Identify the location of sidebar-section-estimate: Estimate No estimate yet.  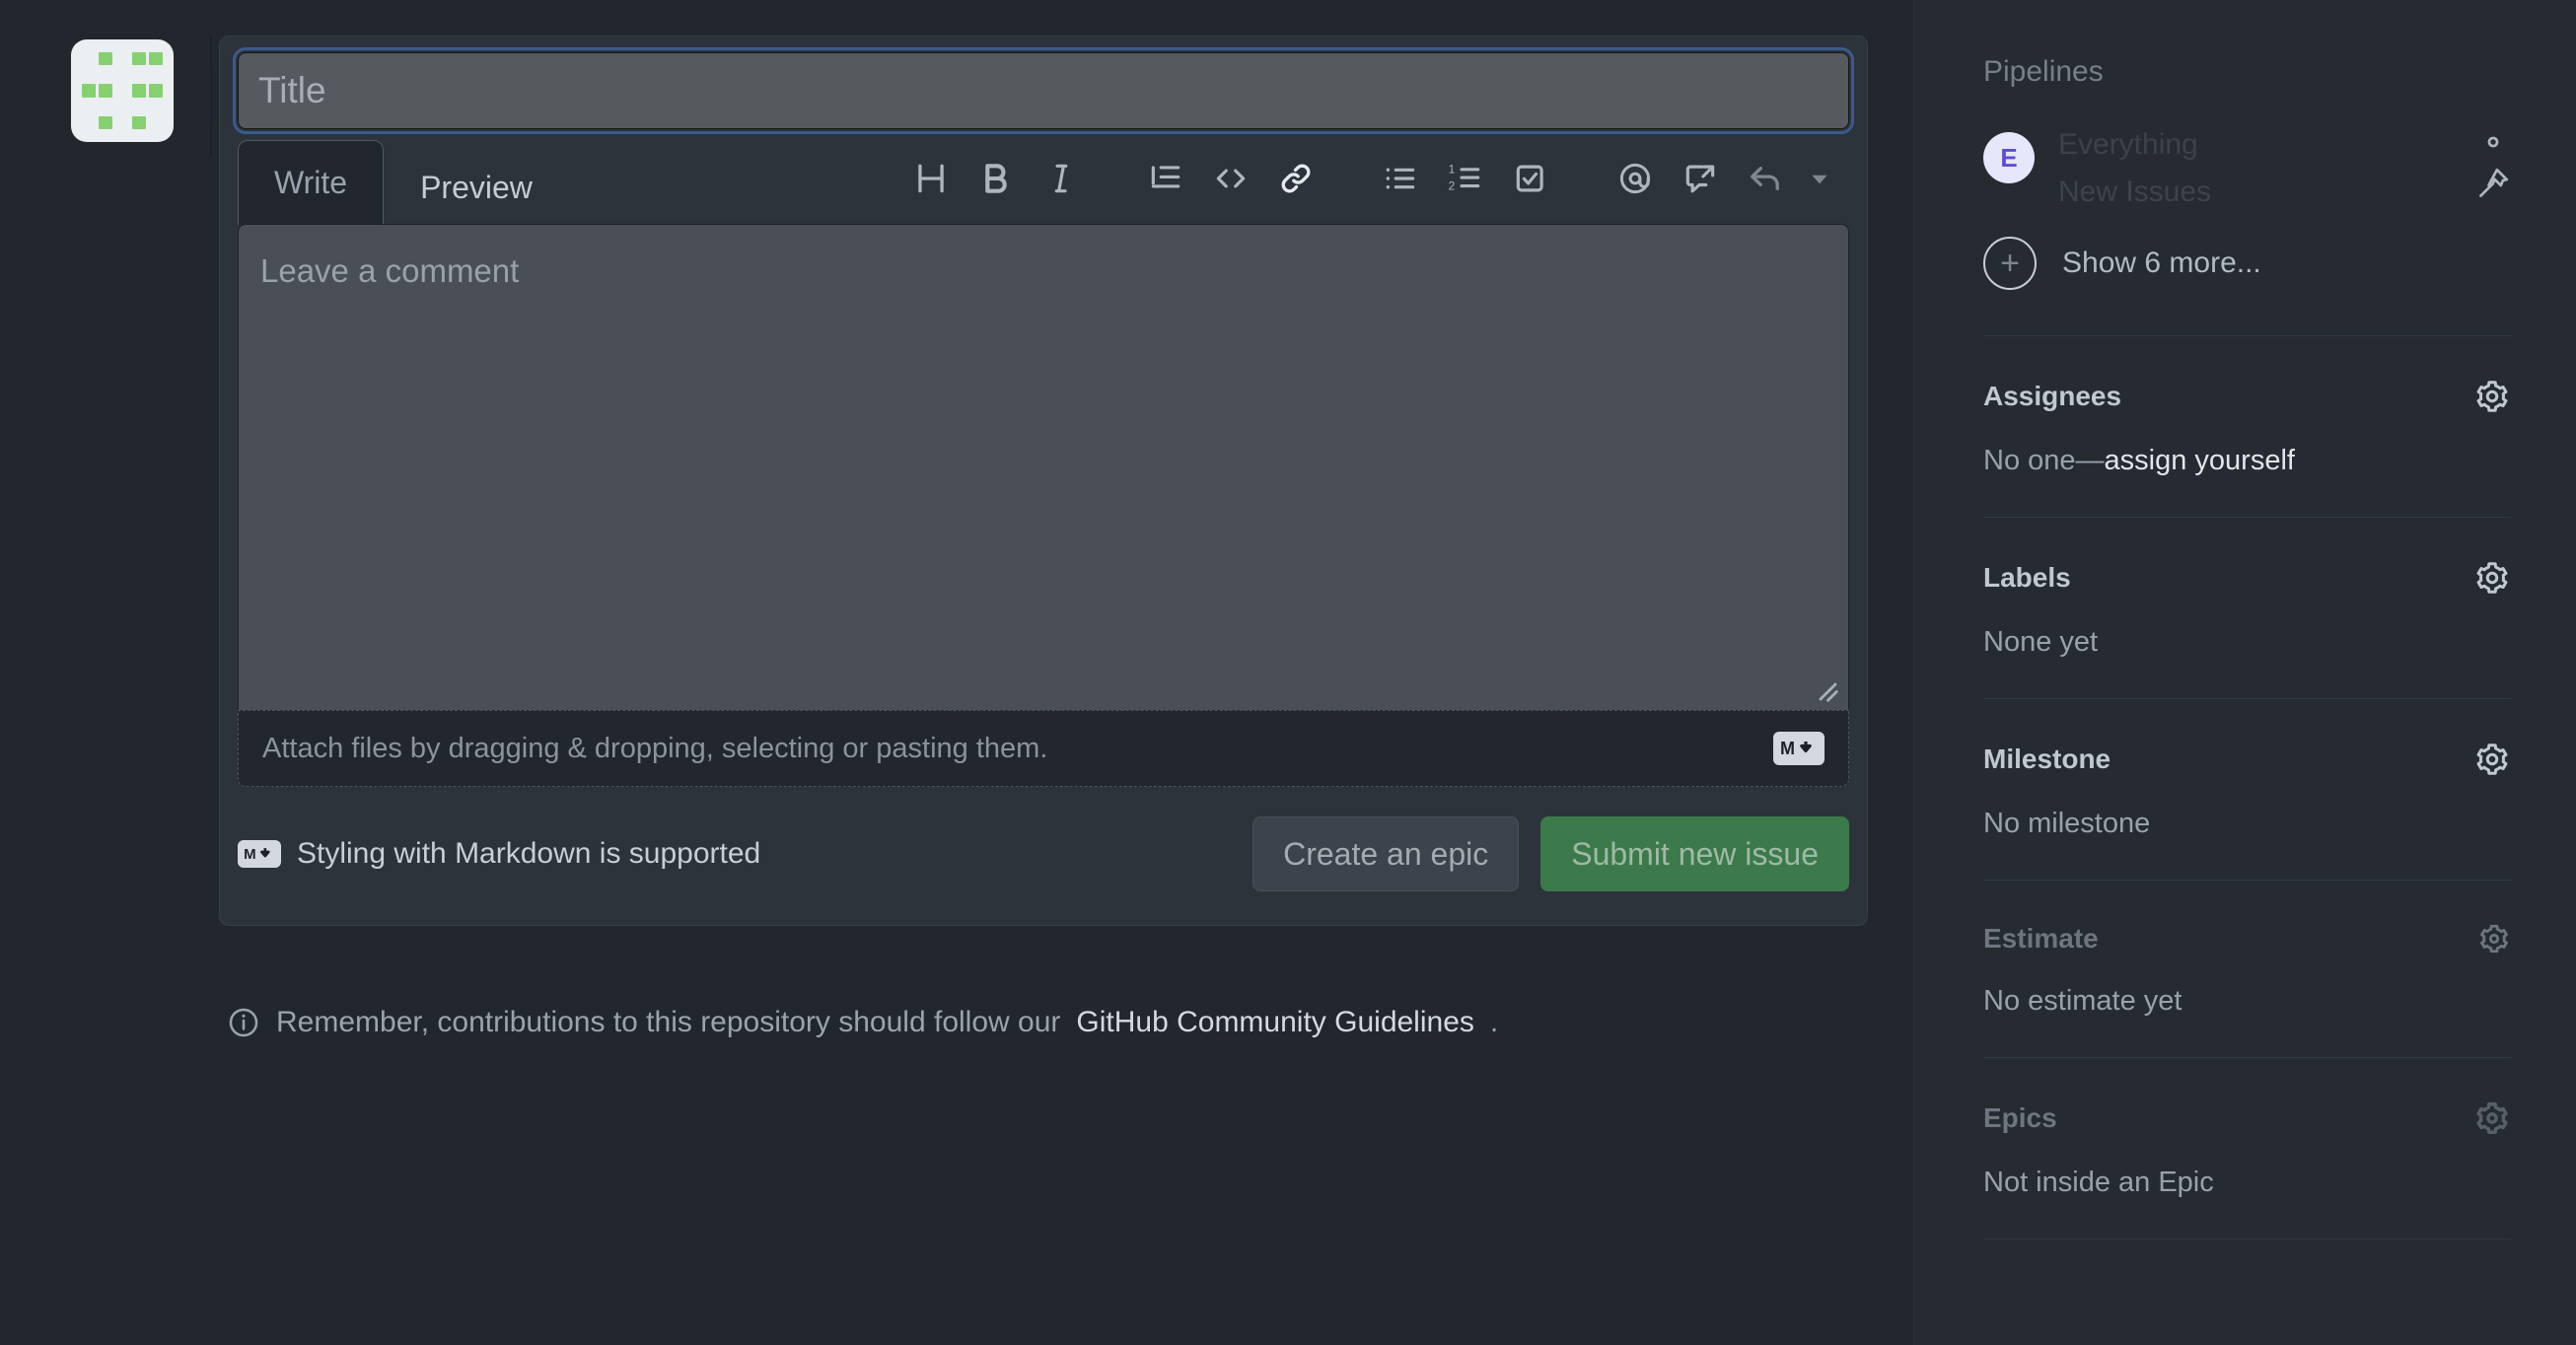
(2247, 969).